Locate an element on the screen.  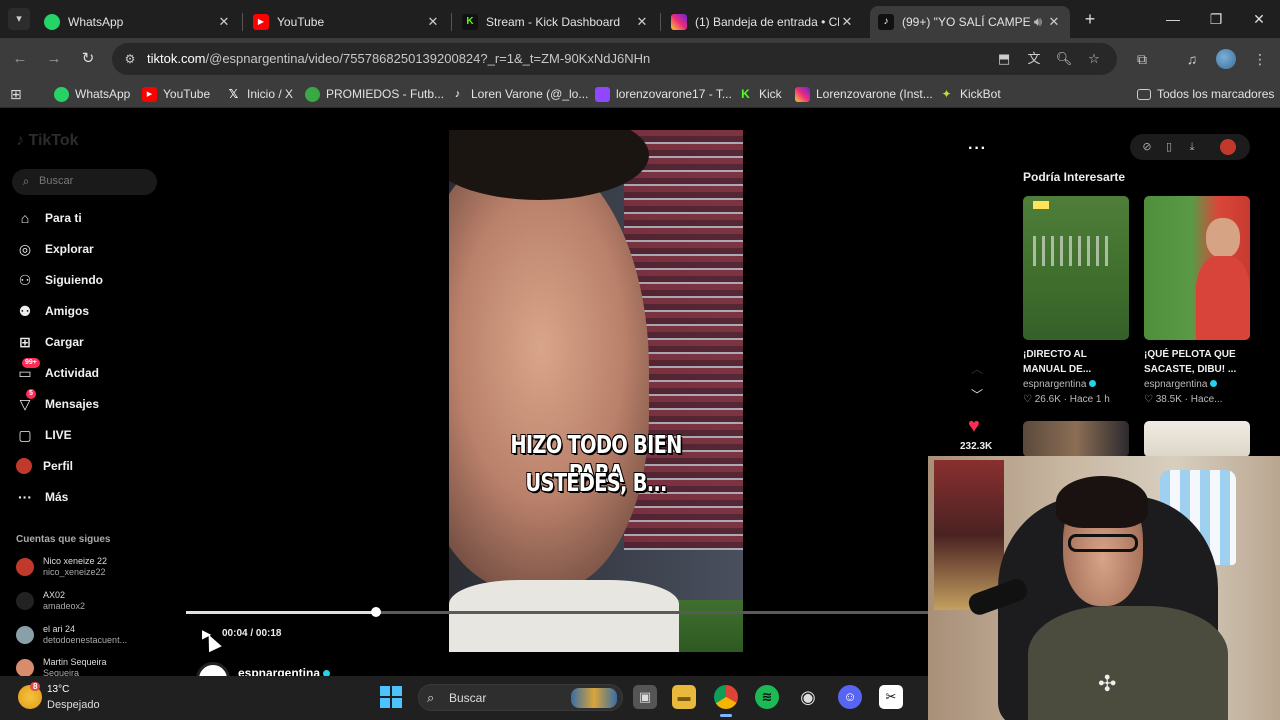
next-video-icon: ﹀ is located at coordinates (977, 394).